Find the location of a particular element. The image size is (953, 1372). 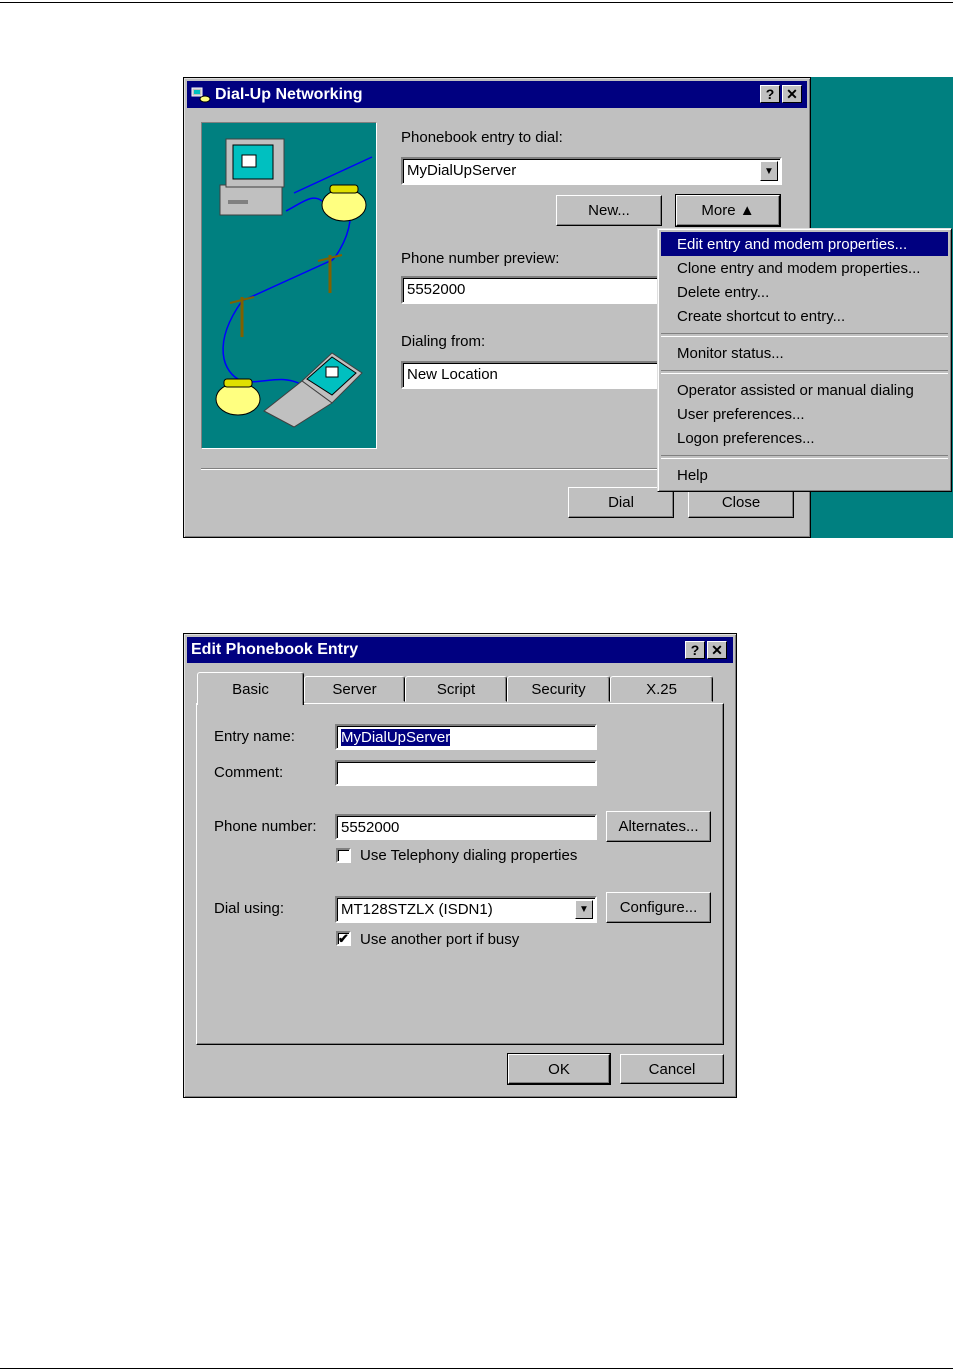

tab-server: Server is located at coordinates (354, 689).